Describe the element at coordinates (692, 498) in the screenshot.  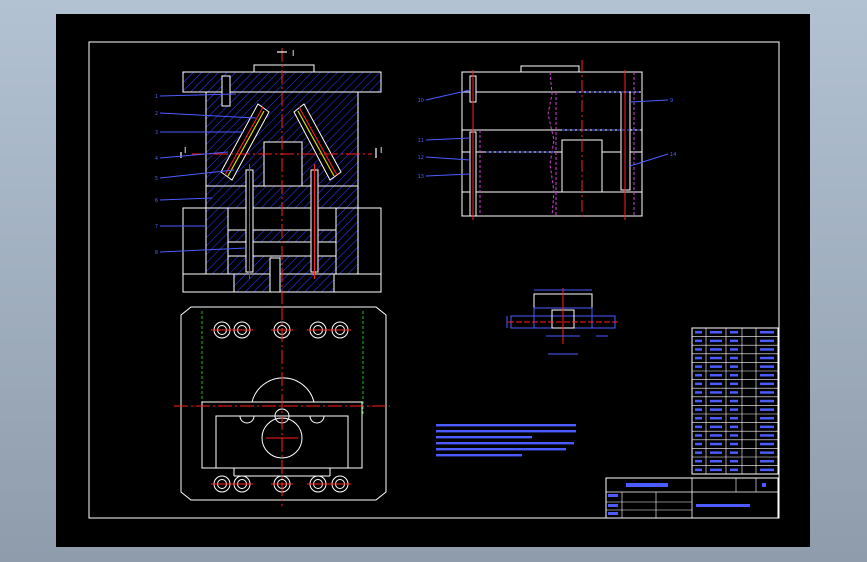
I see `title-block` at that location.